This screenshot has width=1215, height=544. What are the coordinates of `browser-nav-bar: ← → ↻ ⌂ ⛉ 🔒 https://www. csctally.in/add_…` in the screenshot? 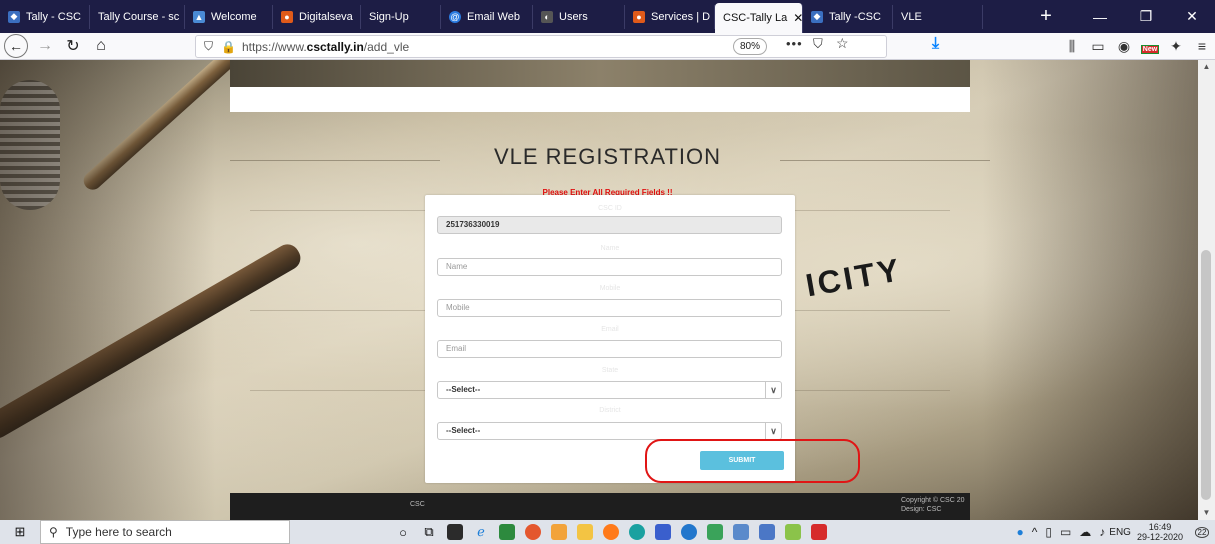 It's located at (607, 46).